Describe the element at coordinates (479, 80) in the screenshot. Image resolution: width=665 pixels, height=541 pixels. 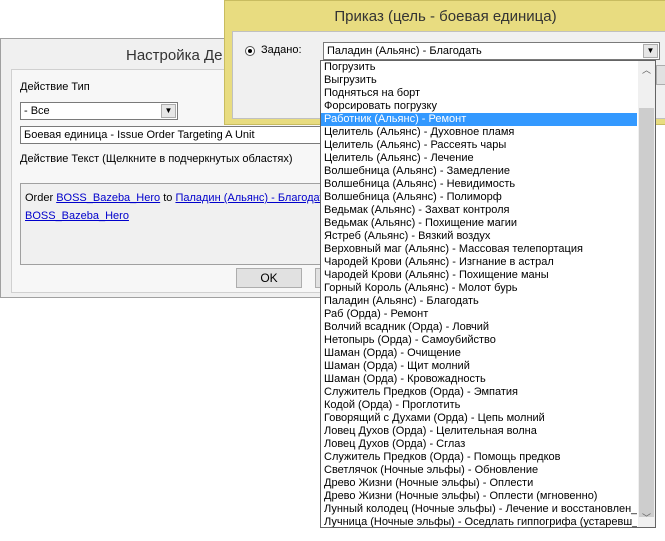
I see `dropdown-option: Выгрузить` at that location.